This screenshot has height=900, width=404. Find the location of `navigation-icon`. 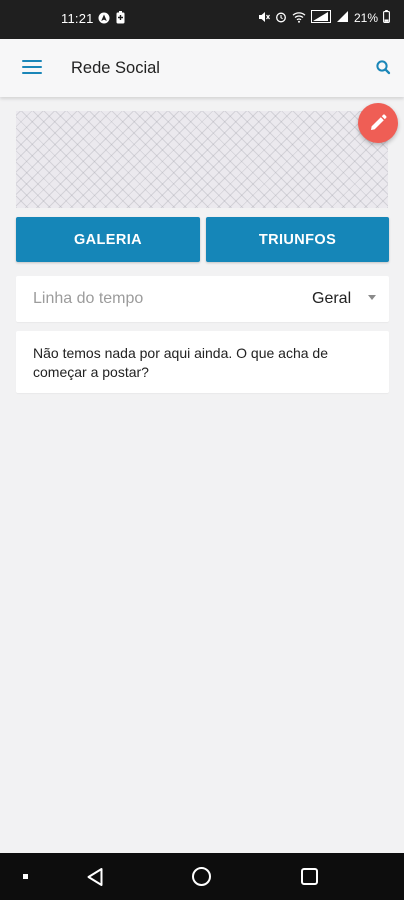

navigation-icon is located at coordinates (104, 20).